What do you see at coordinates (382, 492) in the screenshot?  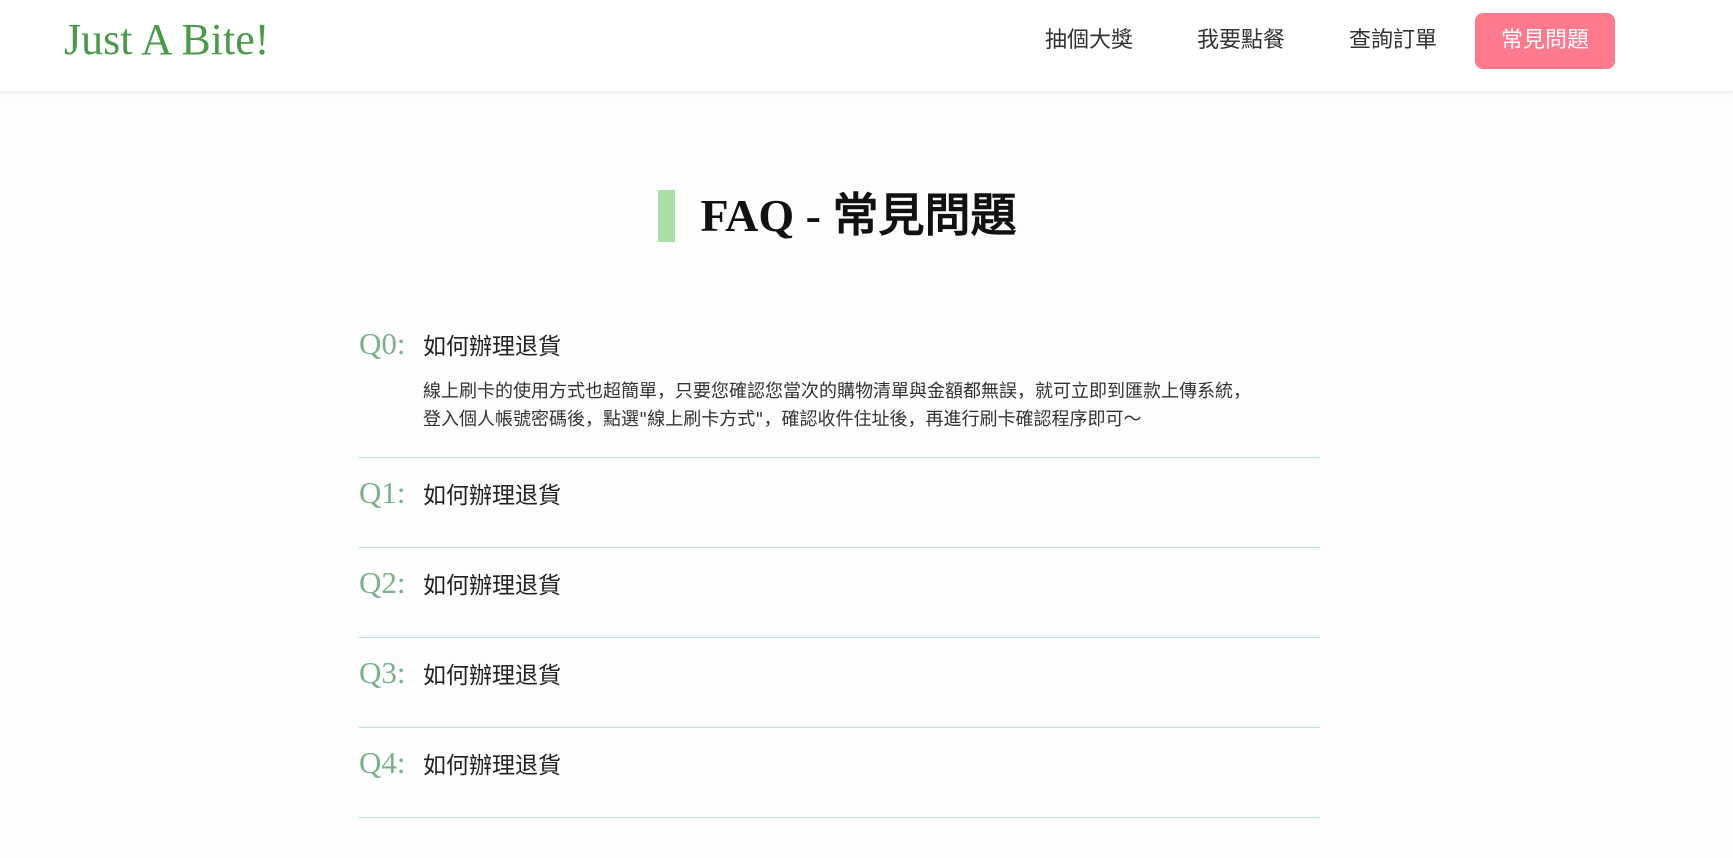 I see `faq-question-number: Q1:` at bounding box center [382, 492].